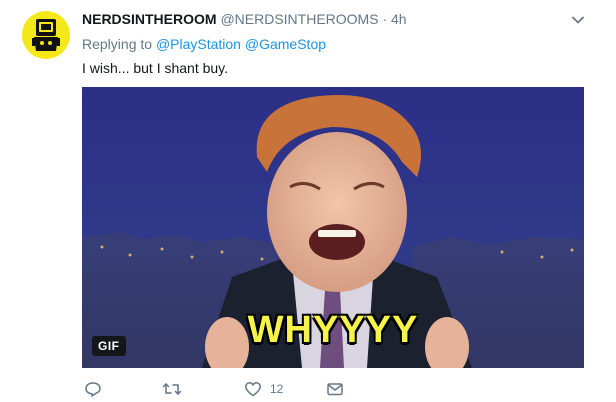 This screenshot has width=616, height=402. What do you see at coordinates (333, 330) in the screenshot?
I see `gif-caption: WHYYYY` at bounding box center [333, 330].